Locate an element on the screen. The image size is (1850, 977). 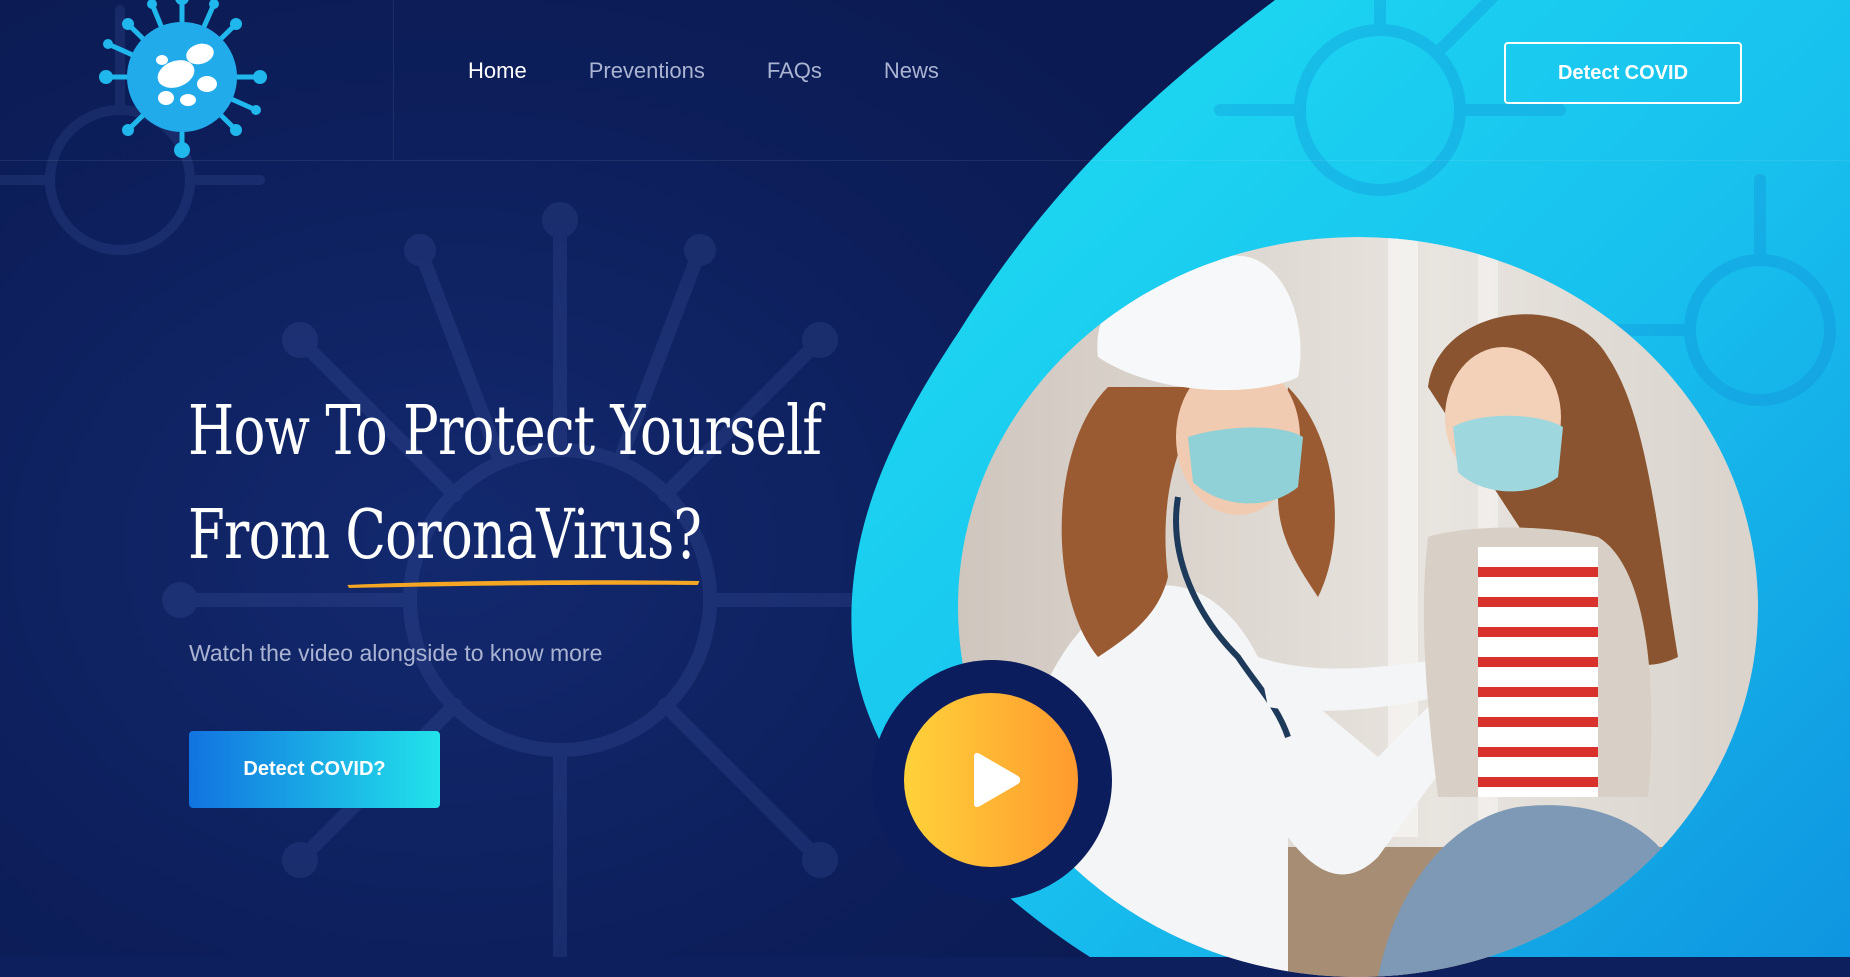
hero-subtitle: Watch the video alongside to know more is located at coordinates (396, 653).